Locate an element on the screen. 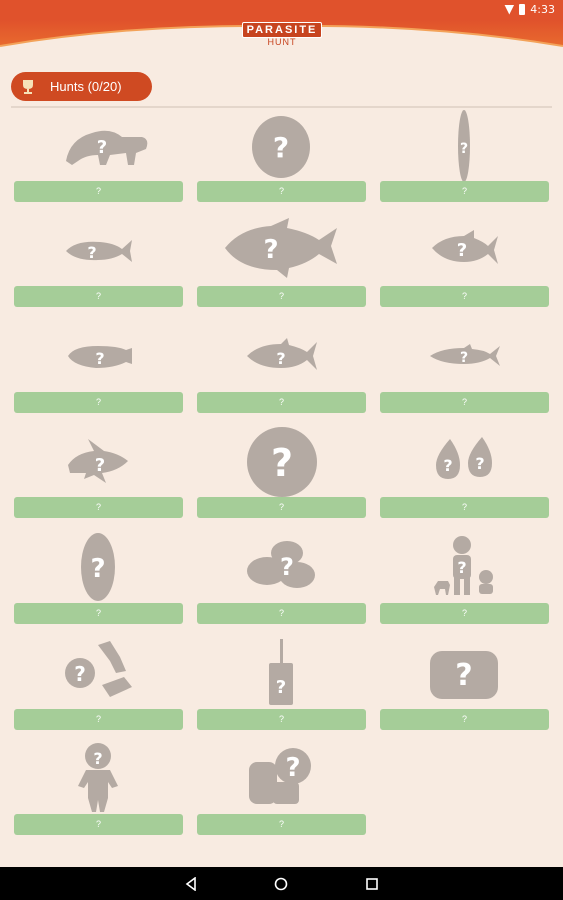 This screenshot has width=563, height=900. home-icon is located at coordinates (281, 884).